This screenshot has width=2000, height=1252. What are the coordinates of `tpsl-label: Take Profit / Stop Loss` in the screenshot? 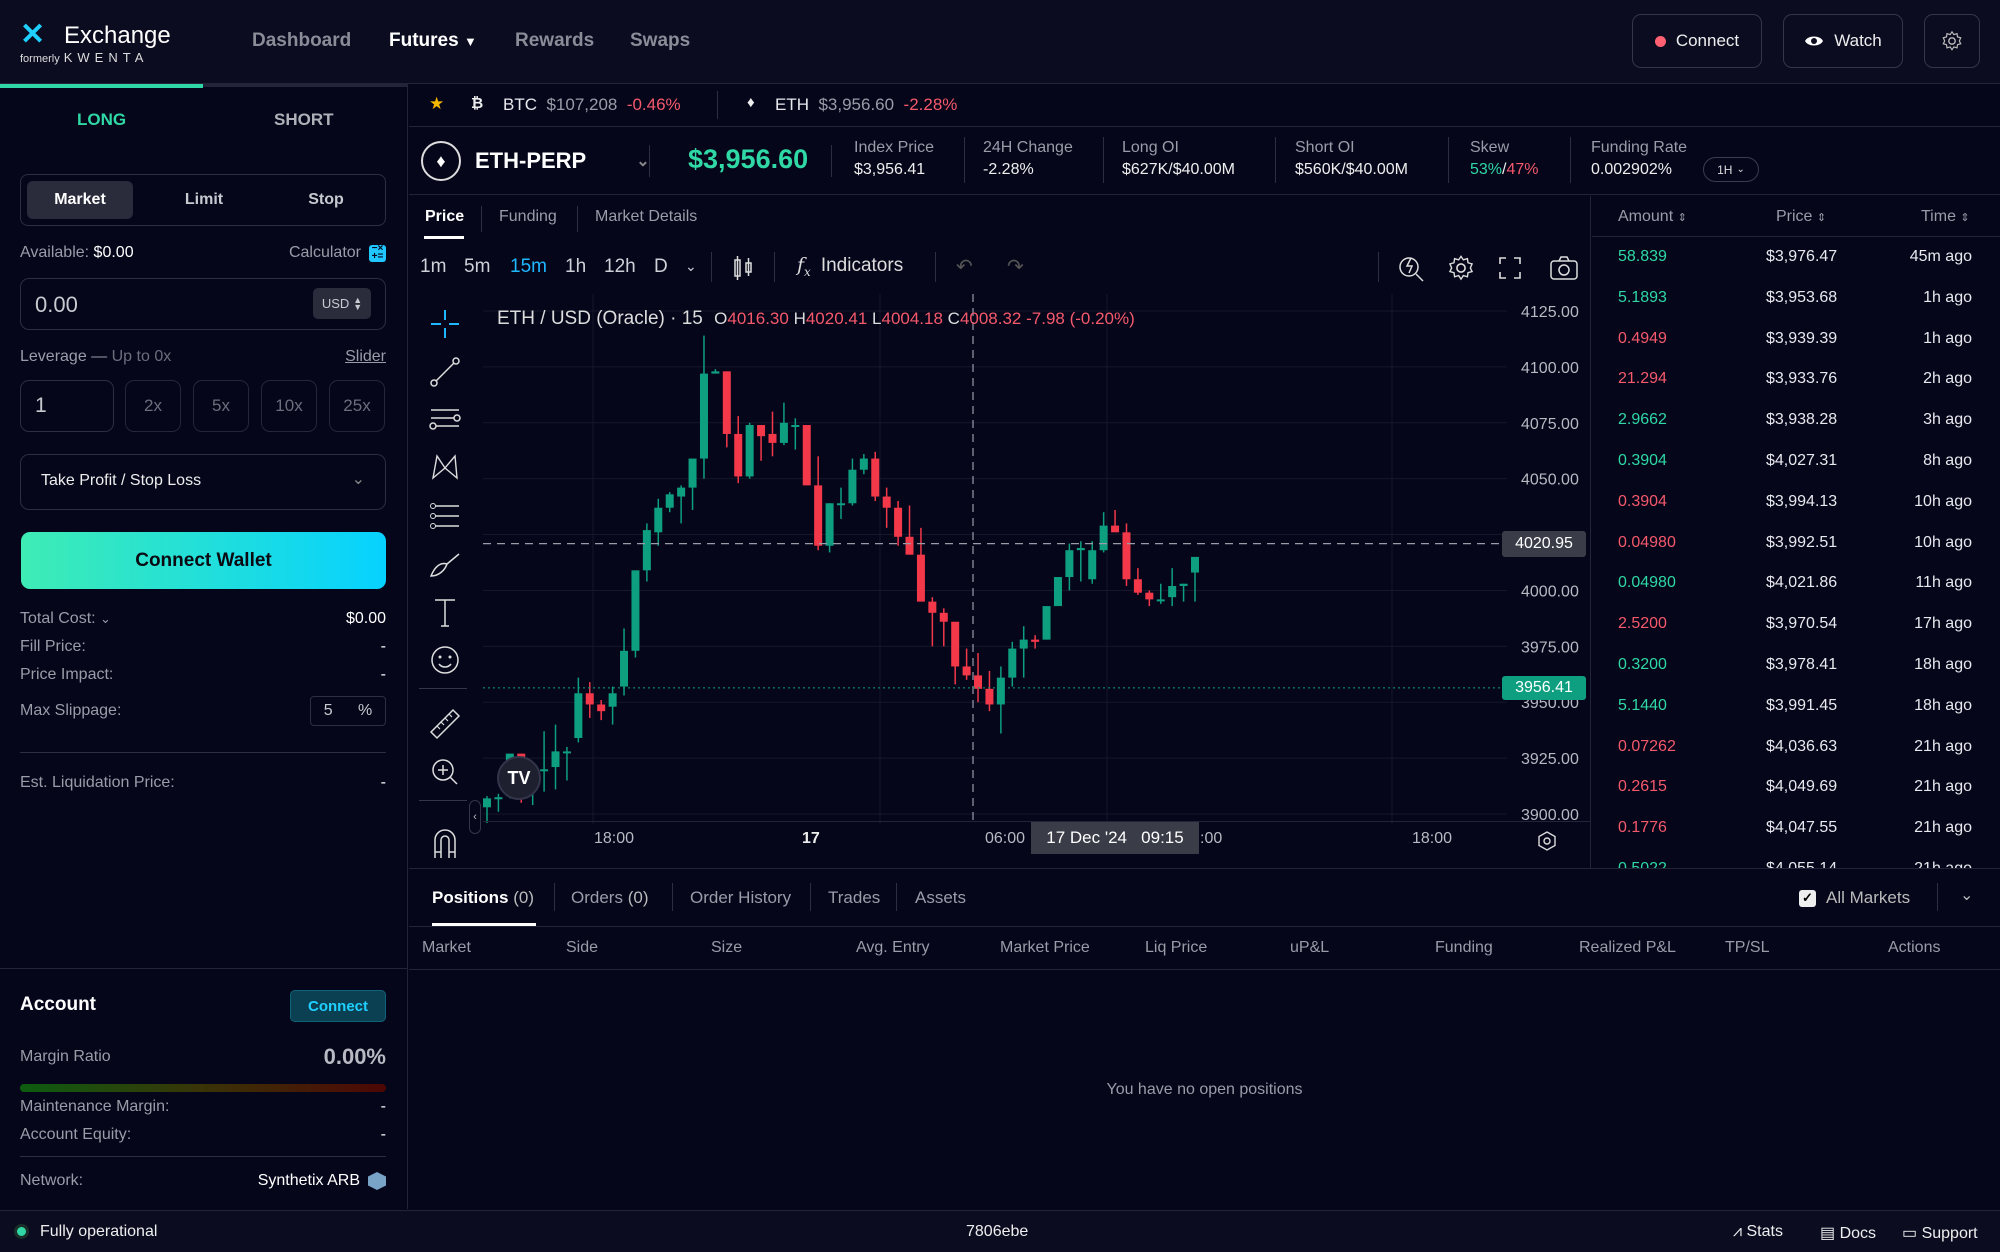 It's located at (121, 480).